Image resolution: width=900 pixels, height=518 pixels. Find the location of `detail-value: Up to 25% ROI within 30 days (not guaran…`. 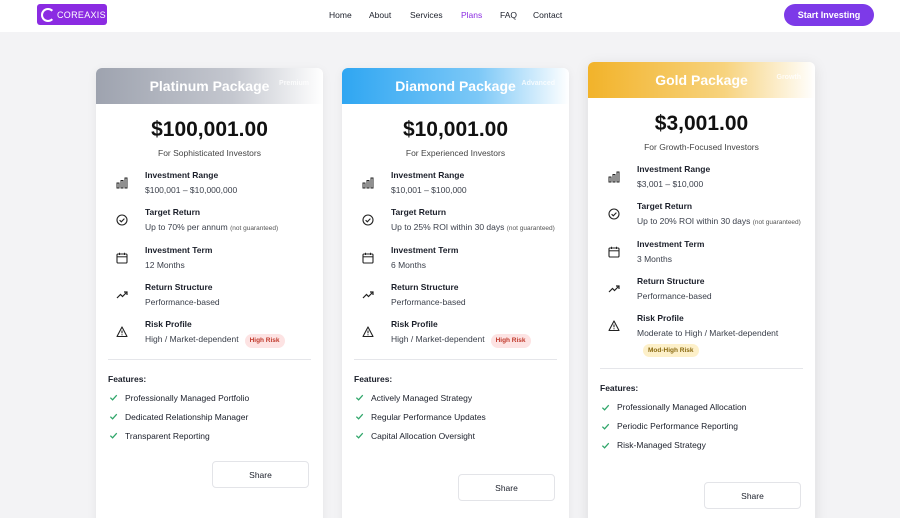

detail-value: Up to 25% ROI within 30 days (not guaran… is located at coordinates (473, 227).